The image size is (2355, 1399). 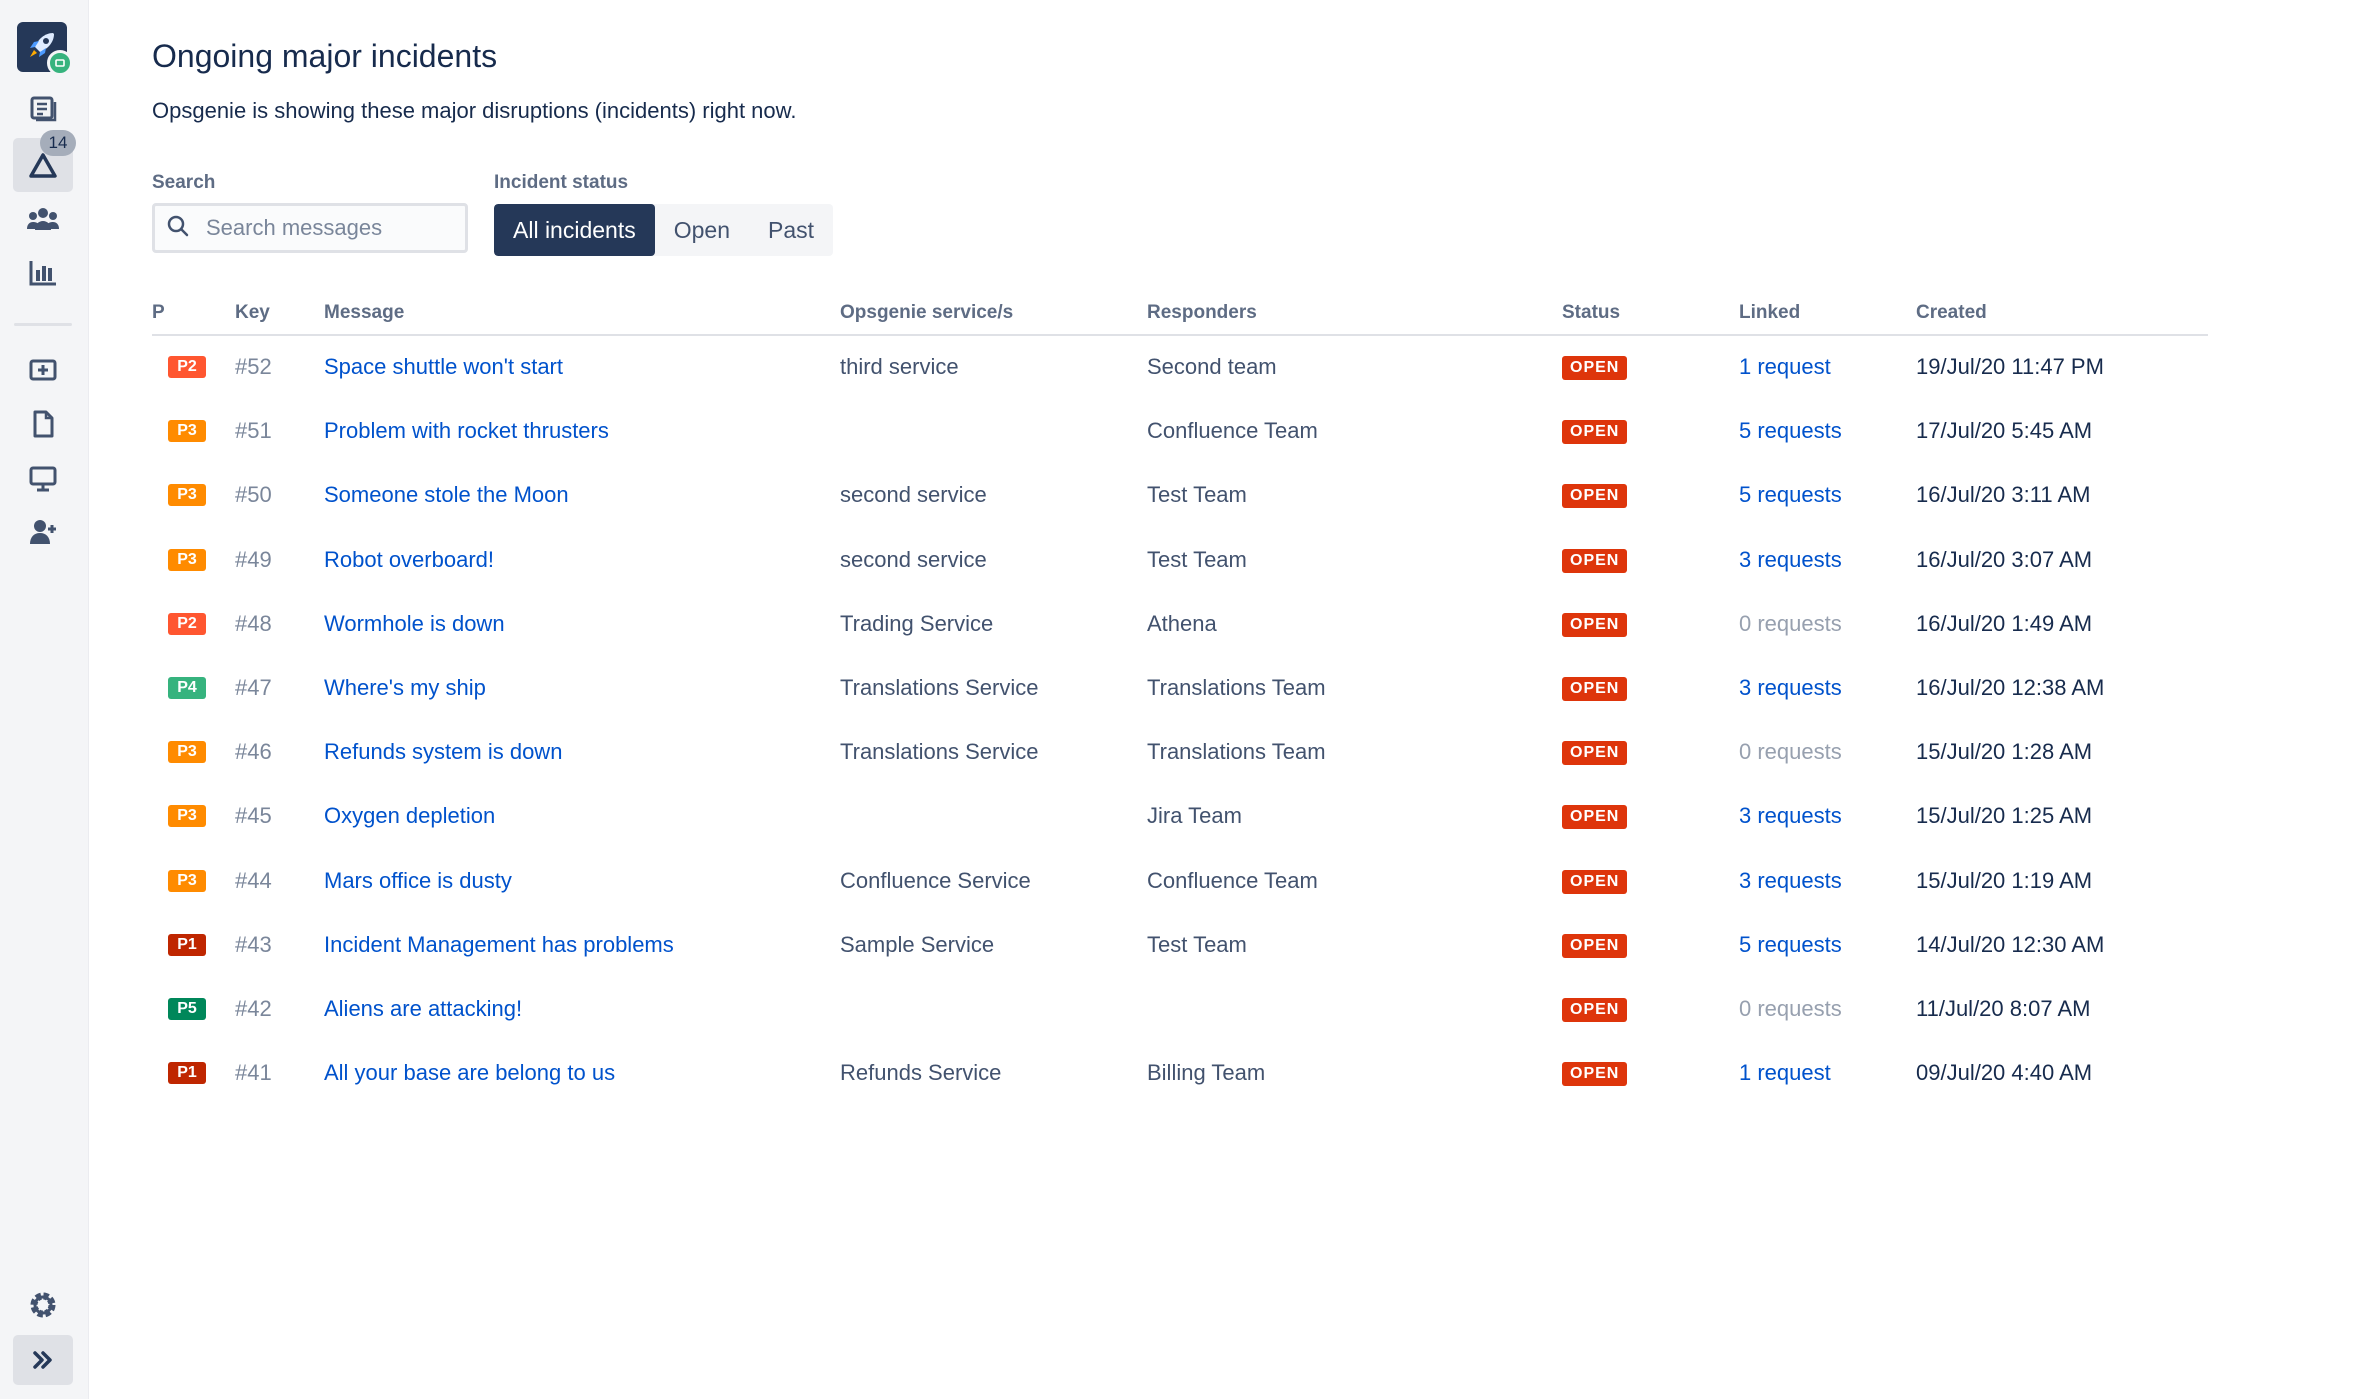 I want to click on header-key: Key, so click(x=252, y=313).